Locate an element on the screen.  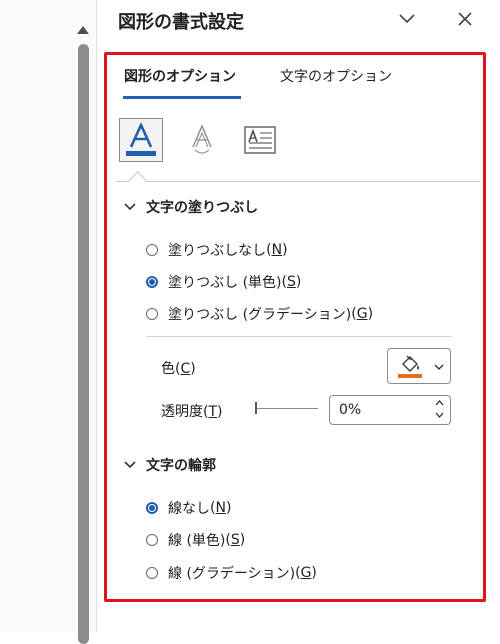
text-fill-section-header: 文字の塗りつぶし is located at coordinates (191, 207).